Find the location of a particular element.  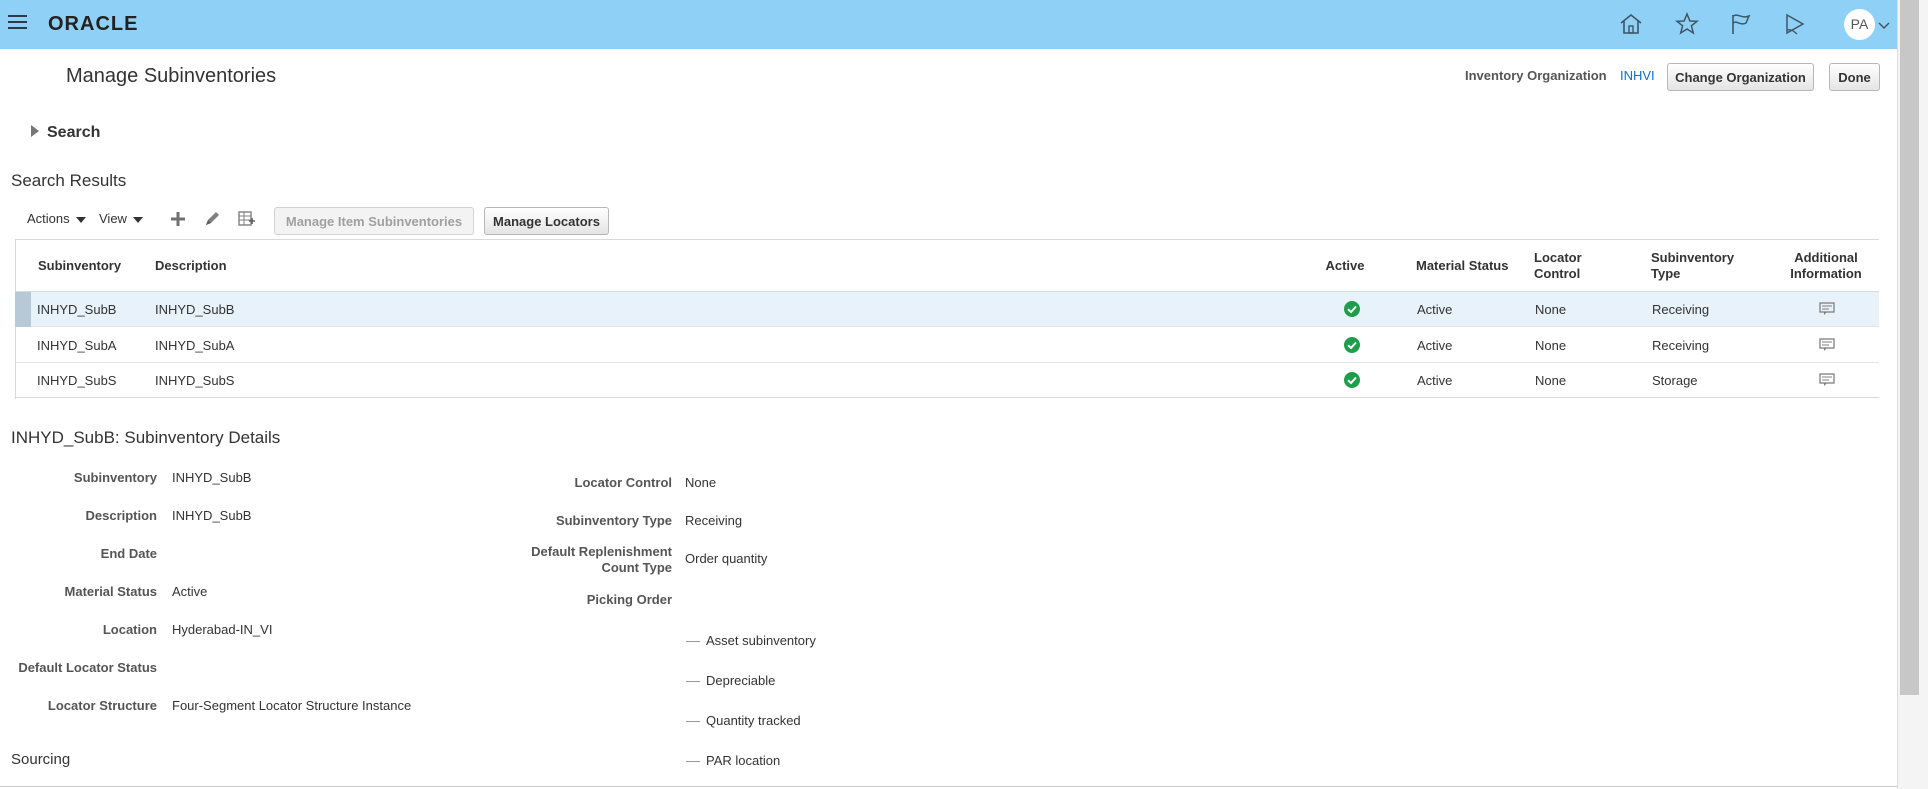

subinventory-details-title: INHYD_SubB: Subinventory Details is located at coordinates (146, 437).